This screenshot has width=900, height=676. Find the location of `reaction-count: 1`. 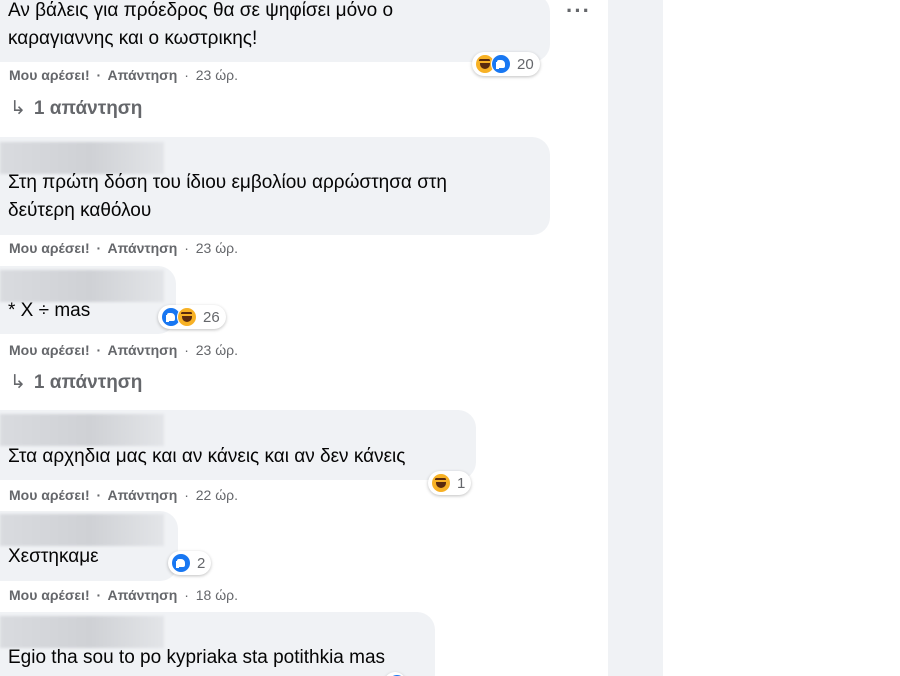

reaction-count: 1 is located at coordinates (461, 483).